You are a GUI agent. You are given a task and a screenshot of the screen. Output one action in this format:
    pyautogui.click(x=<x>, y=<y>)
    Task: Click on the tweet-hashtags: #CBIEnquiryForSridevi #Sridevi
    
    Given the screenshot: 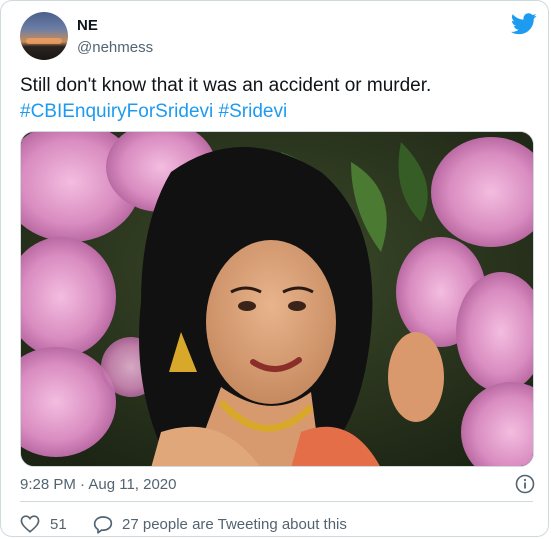 What is the action you would take?
    pyautogui.click(x=153, y=112)
    